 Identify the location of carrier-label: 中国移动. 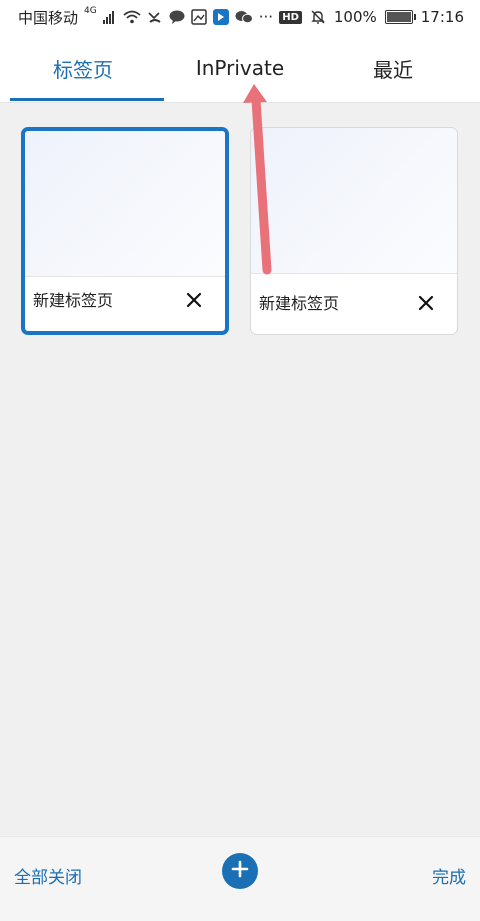
(48, 17).